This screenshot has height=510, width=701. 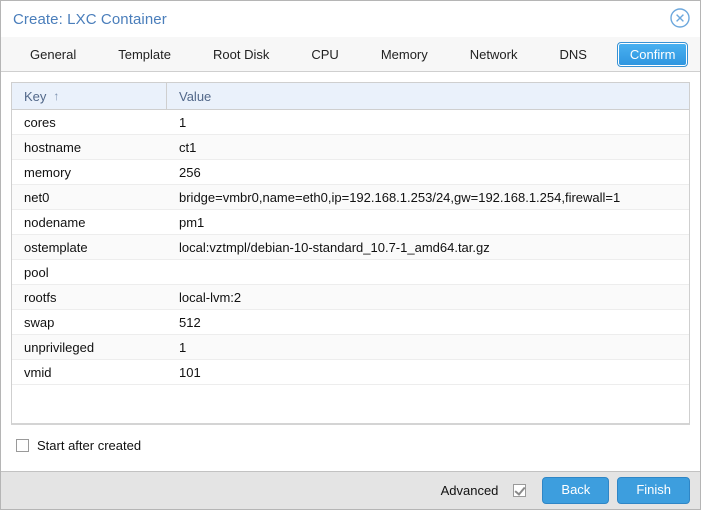 What do you see at coordinates (210, 297) in the screenshot?
I see `row-value: local-lvm:2` at bounding box center [210, 297].